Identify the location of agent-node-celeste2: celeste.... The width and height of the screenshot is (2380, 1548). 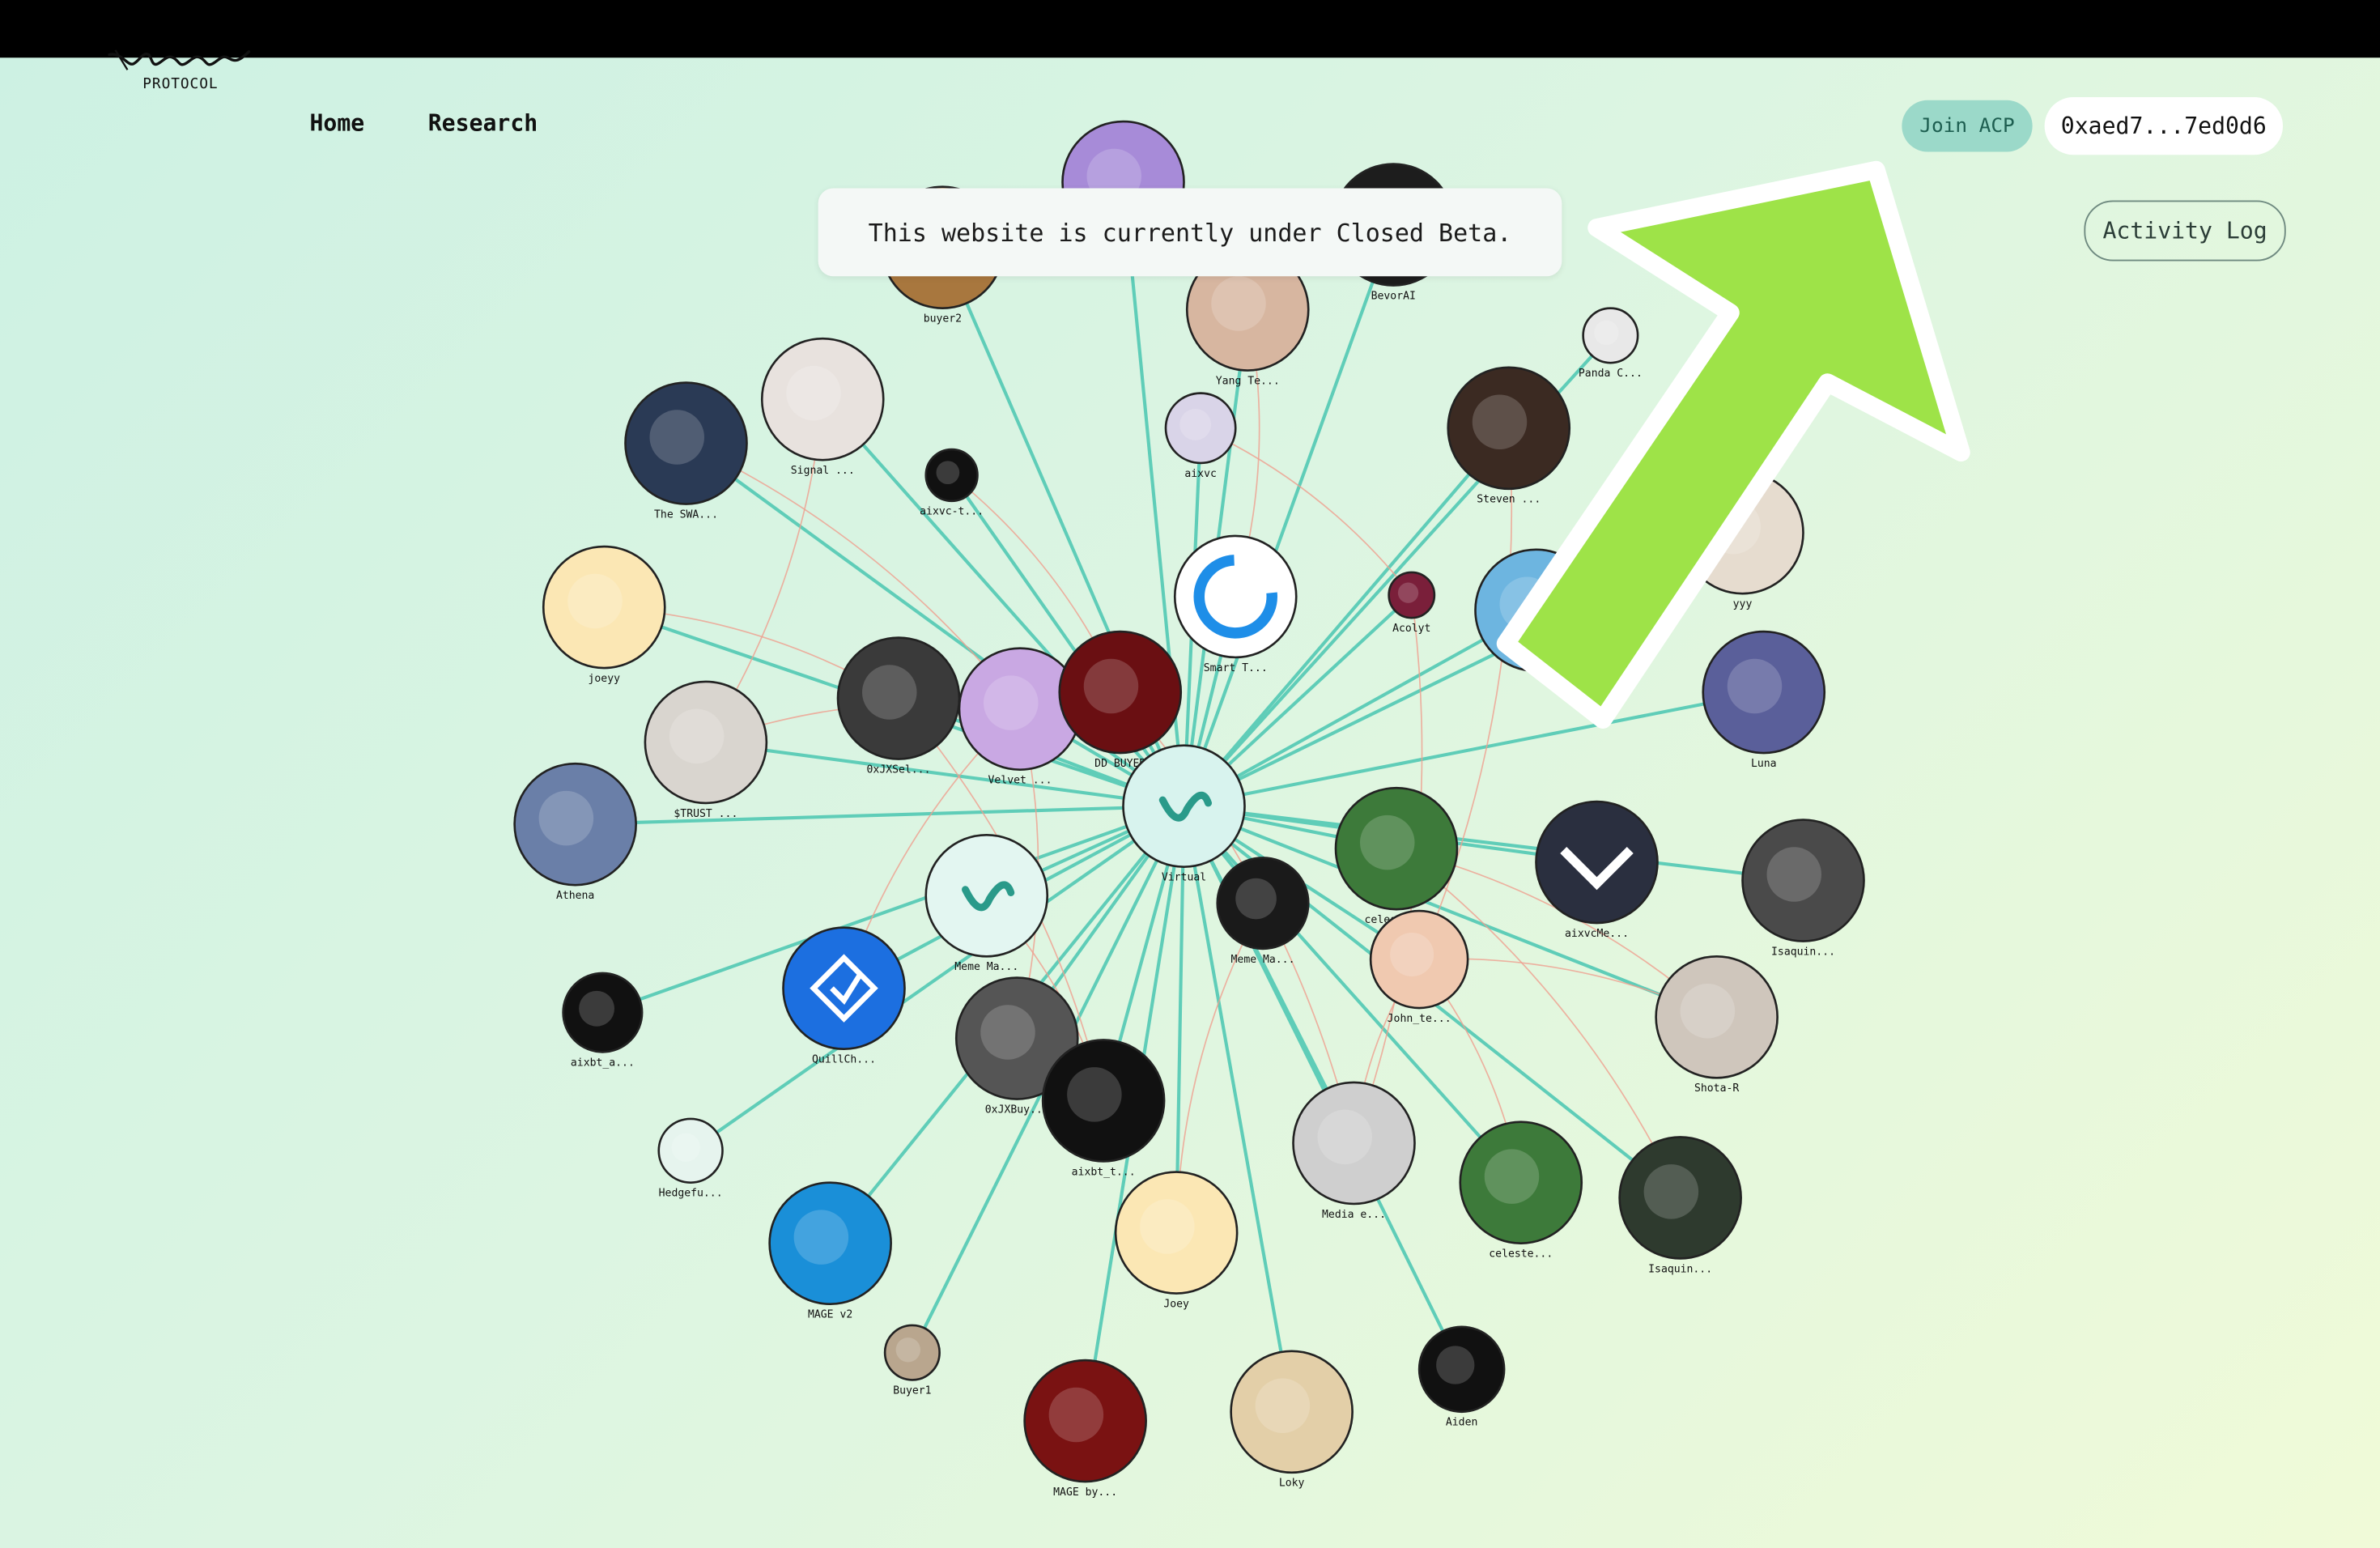
(1521, 1191).